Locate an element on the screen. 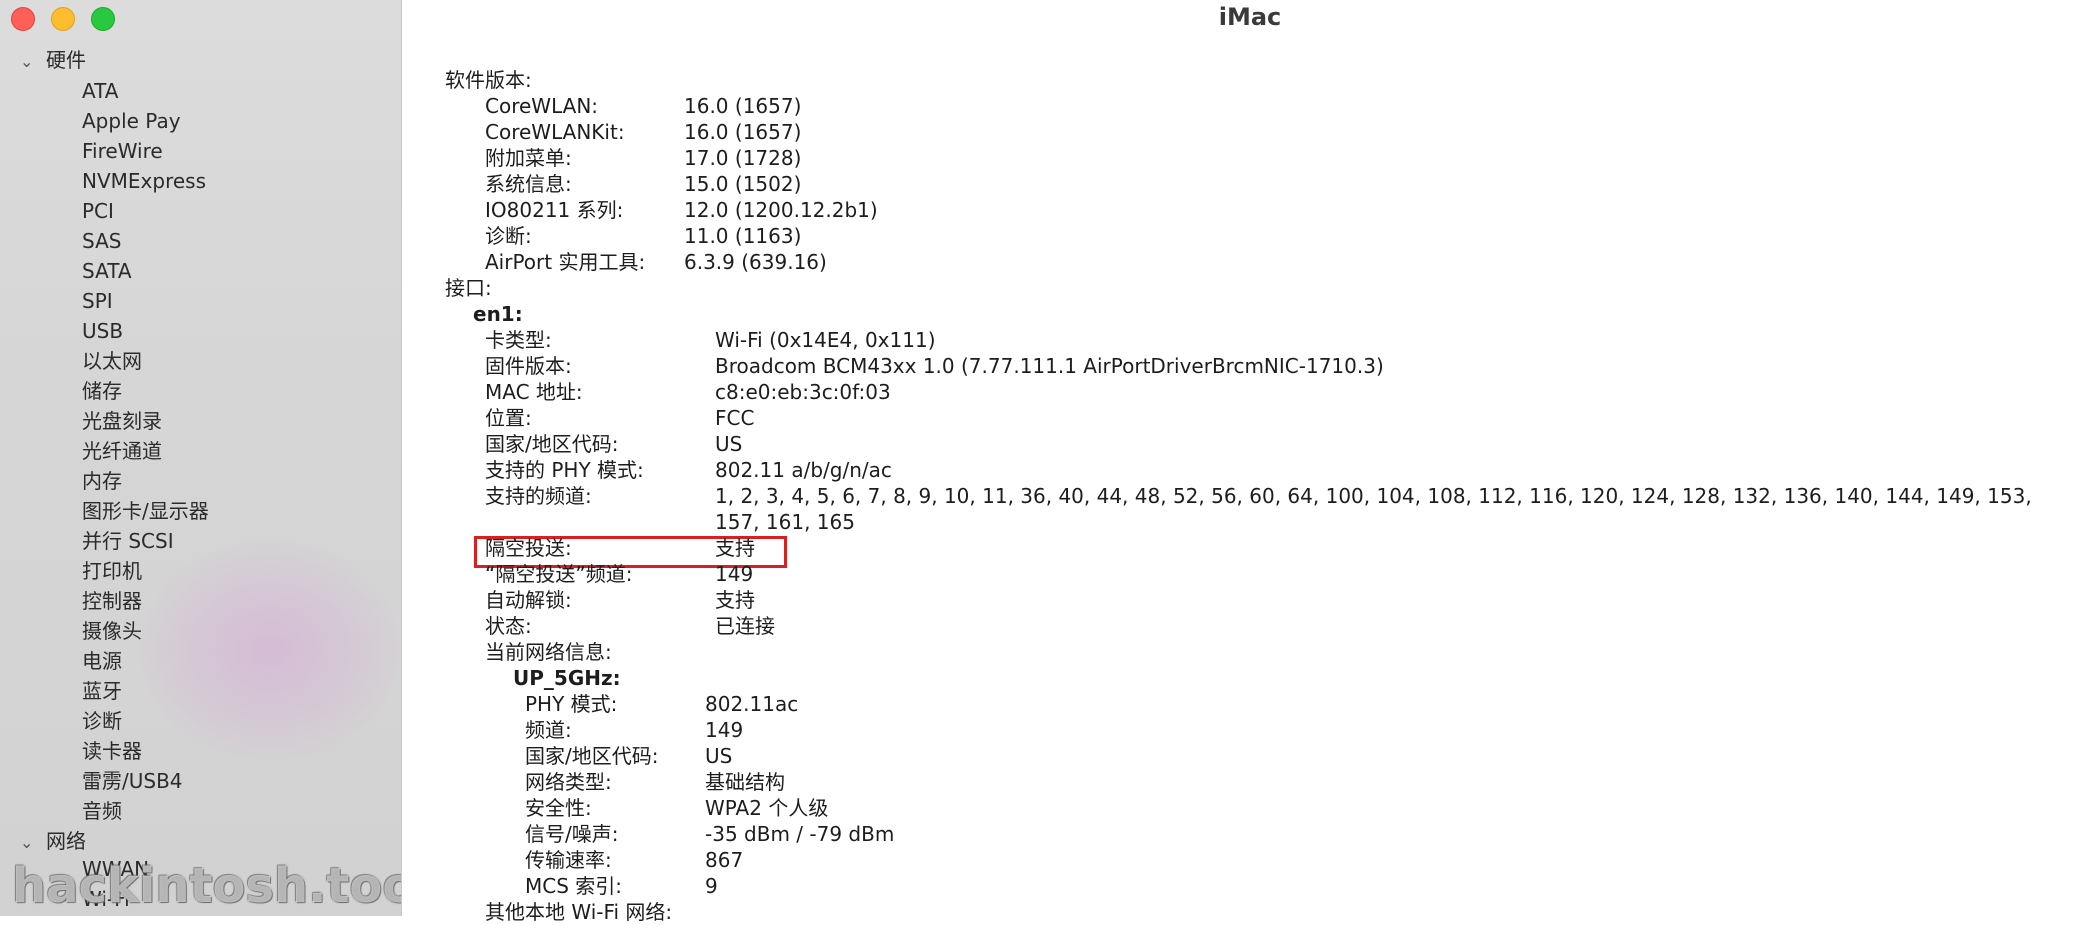 The width and height of the screenshot is (2088, 925). sidebar-group-network: ⌄ 网络 is located at coordinates (53, 842).